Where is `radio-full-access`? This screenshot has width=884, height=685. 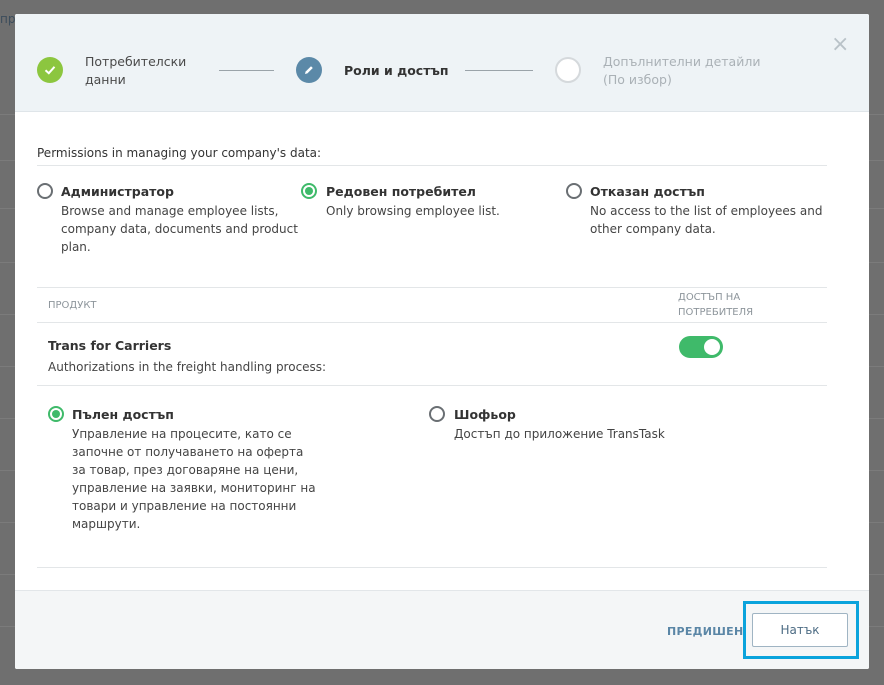 radio-full-access is located at coordinates (56, 414).